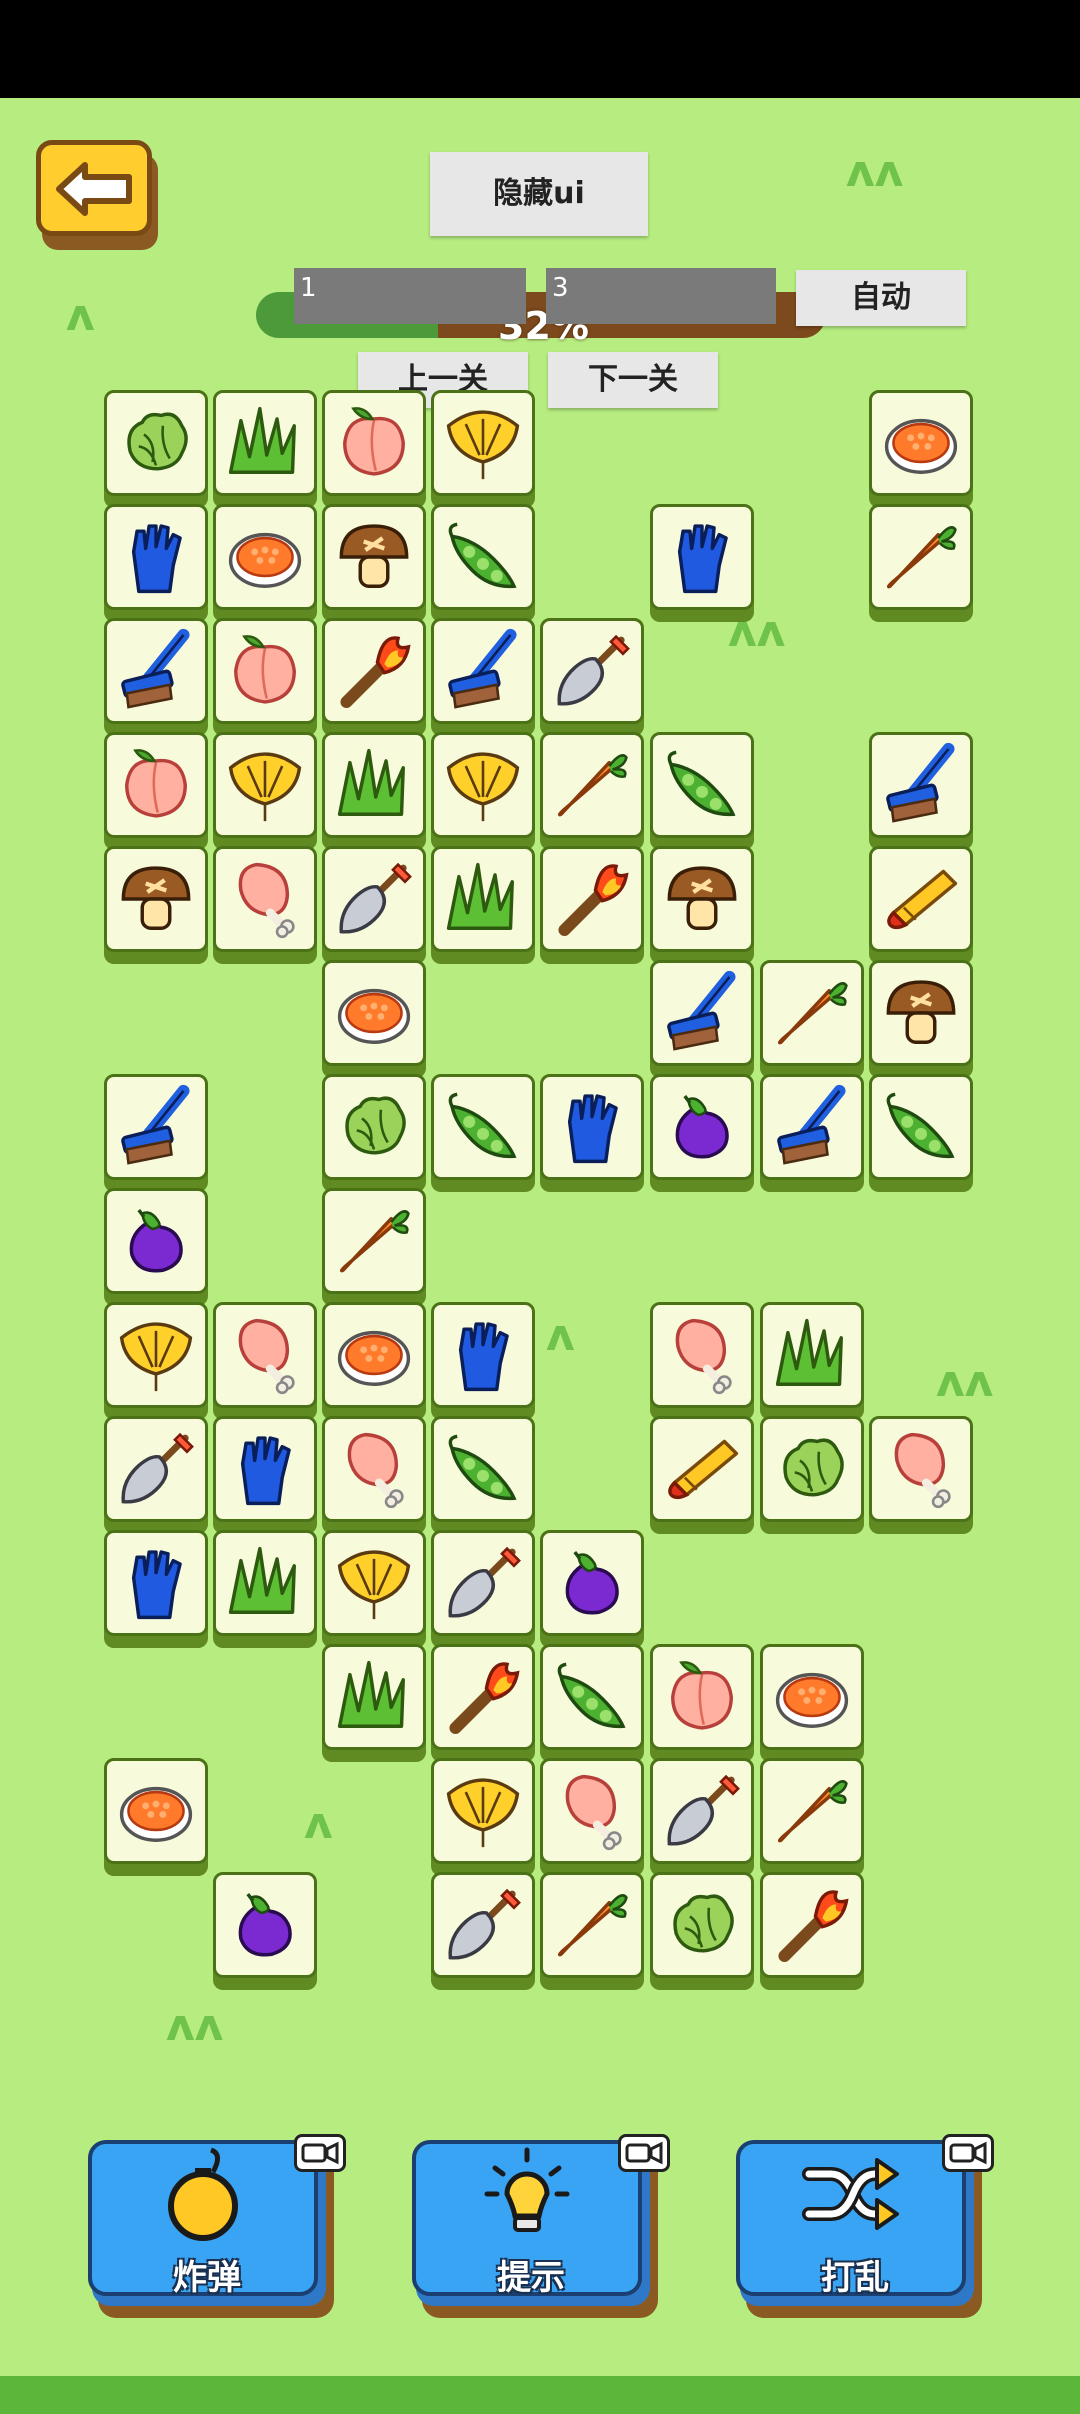 The image size is (1080, 2414). Describe the element at coordinates (98, 196) in the screenshot. I see `back-button` at that location.